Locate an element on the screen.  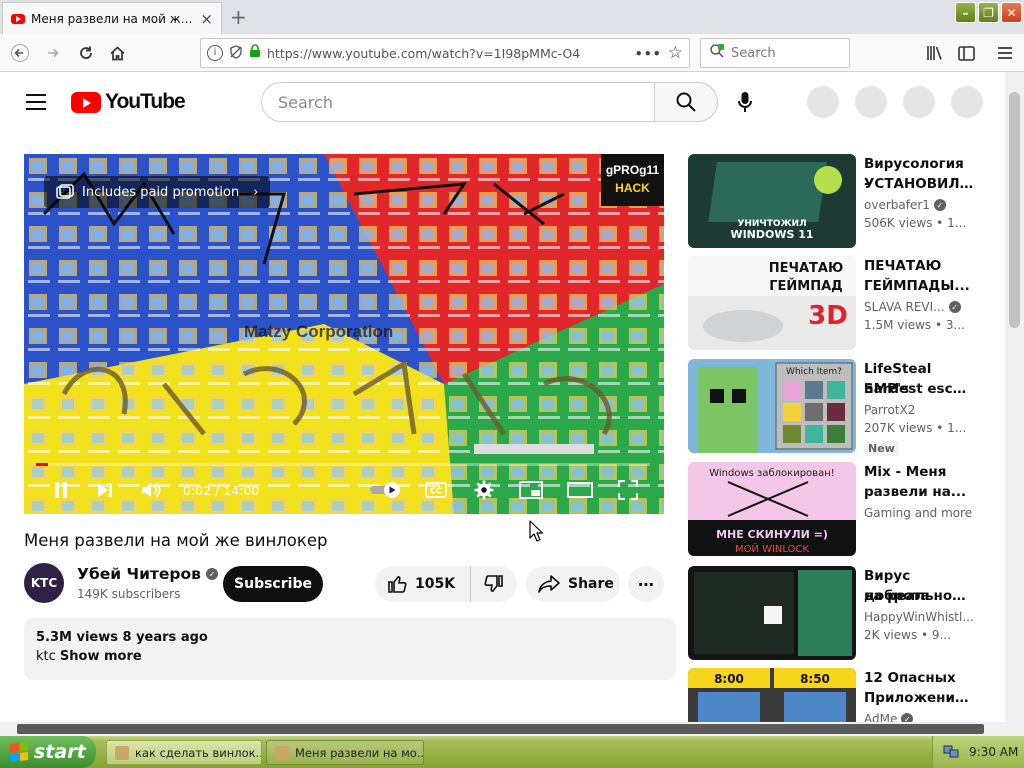
site-info-icon: i is located at coordinates (215, 53).